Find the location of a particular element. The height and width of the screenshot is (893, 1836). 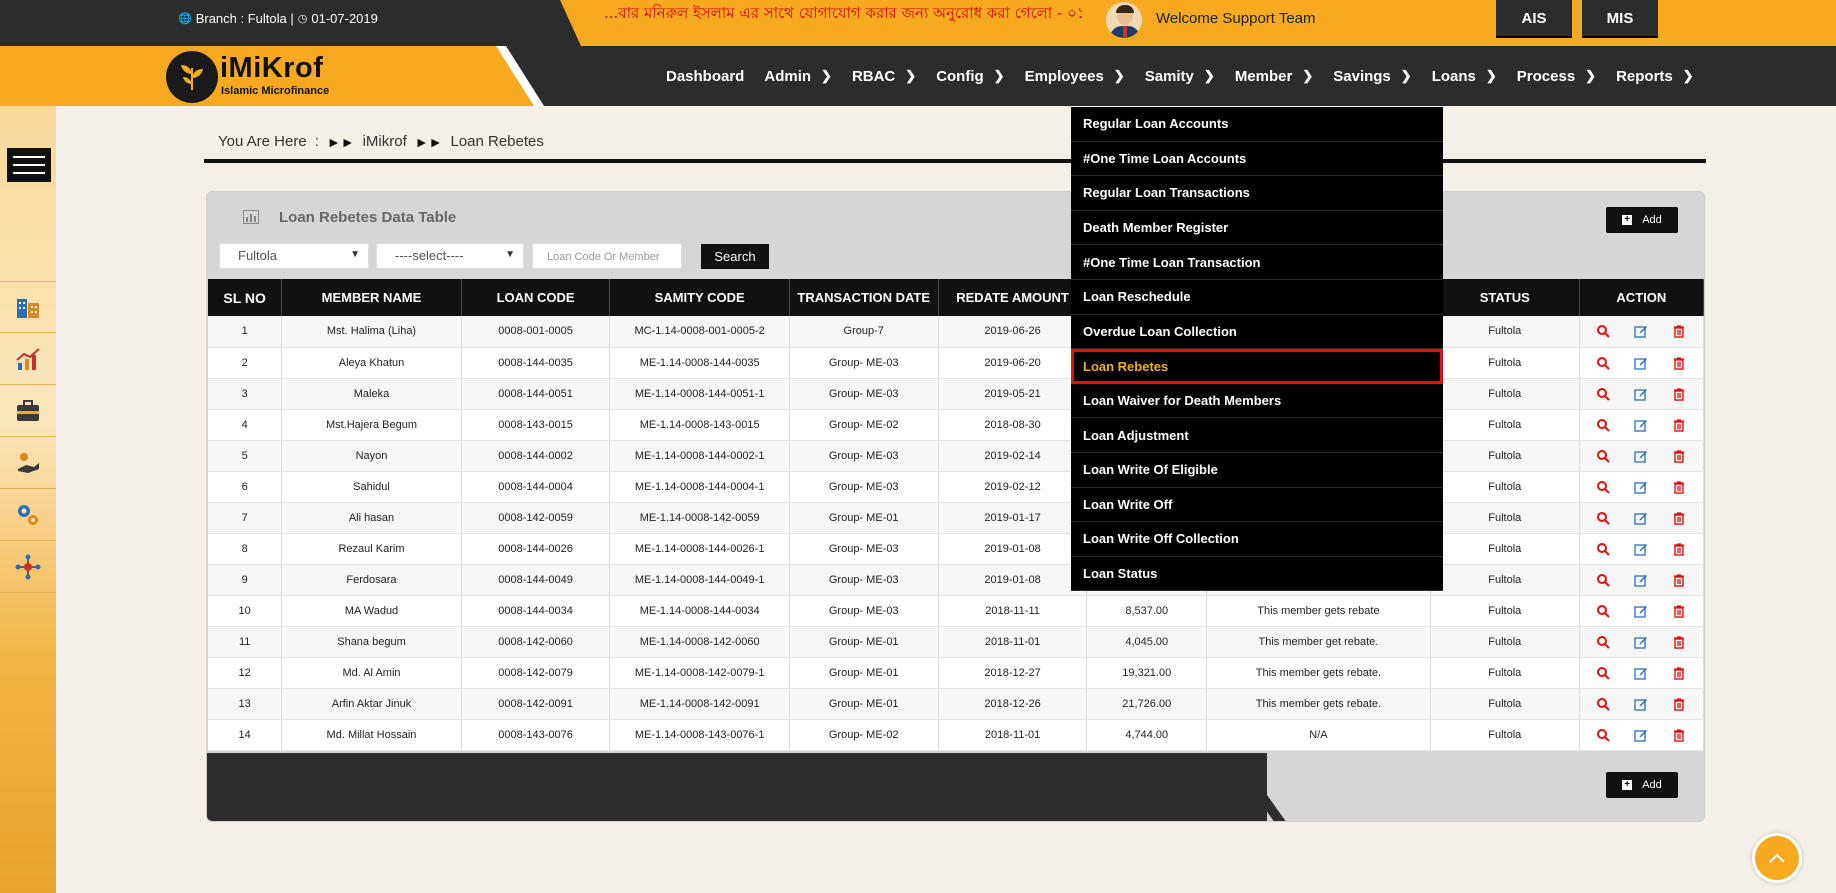

nav-item-admin: Admin ❯ is located at coordinates (798, 76).